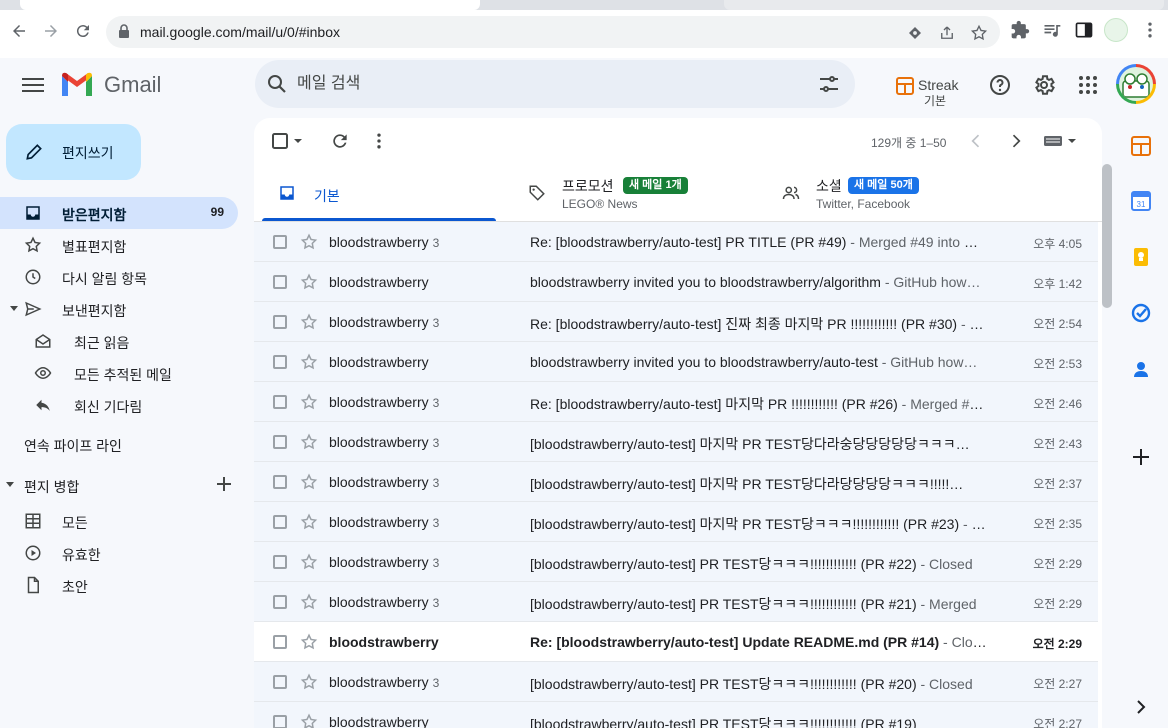 The width and height of the screenshot is (1168, 728). I want to click on extensions-icon, so click(1020, 30).